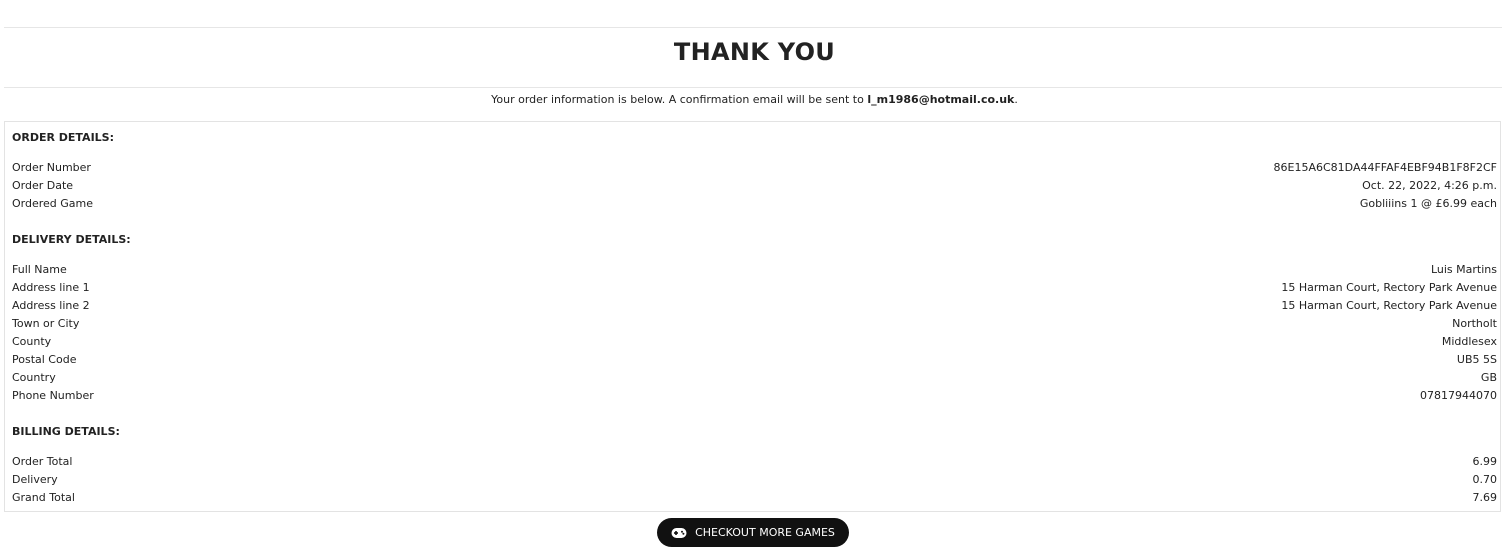 This screenshot has height=553, width=1509. What do you see at coordinates (44, 359) in the screenshot?
I see `row-label: Postal Code` at bounding box center [44, 359].